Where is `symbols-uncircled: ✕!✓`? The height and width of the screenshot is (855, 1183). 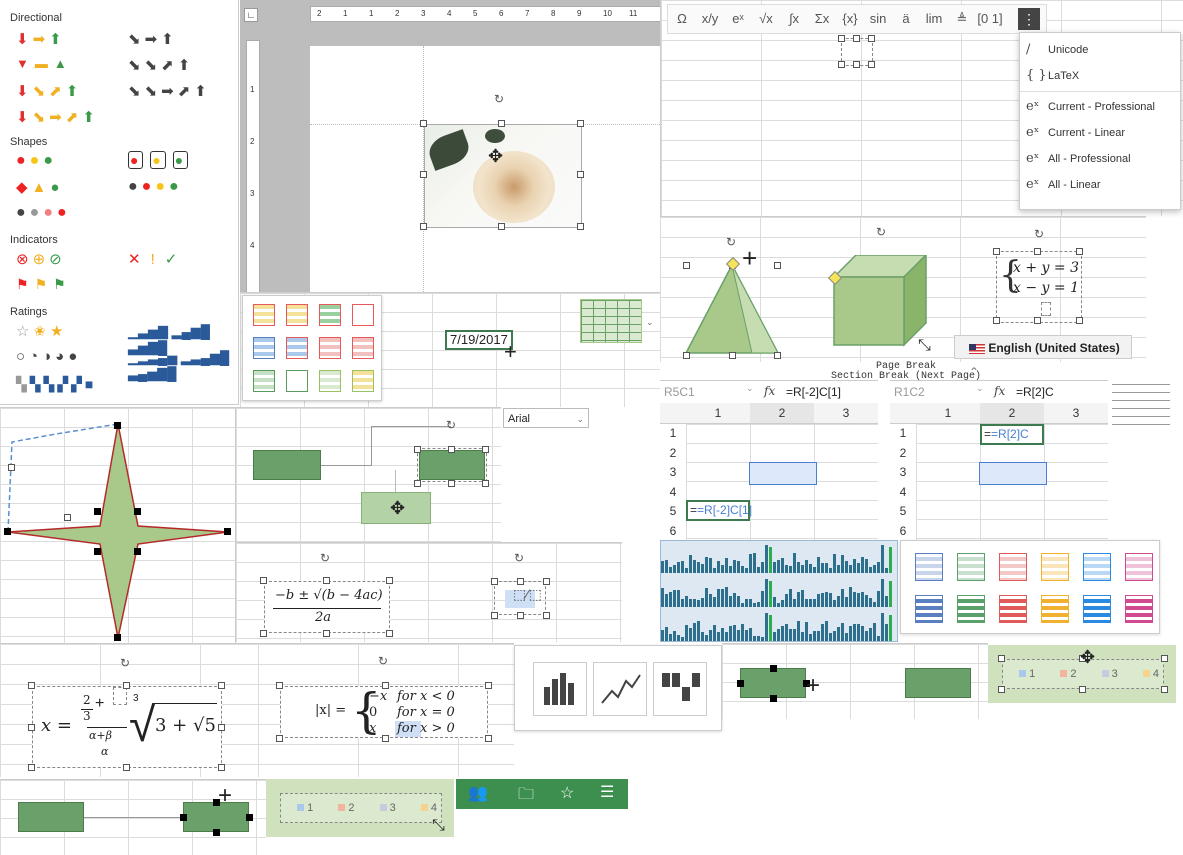 symbols-uncircled: ✕!✓ is located at coordinates (157, 259).